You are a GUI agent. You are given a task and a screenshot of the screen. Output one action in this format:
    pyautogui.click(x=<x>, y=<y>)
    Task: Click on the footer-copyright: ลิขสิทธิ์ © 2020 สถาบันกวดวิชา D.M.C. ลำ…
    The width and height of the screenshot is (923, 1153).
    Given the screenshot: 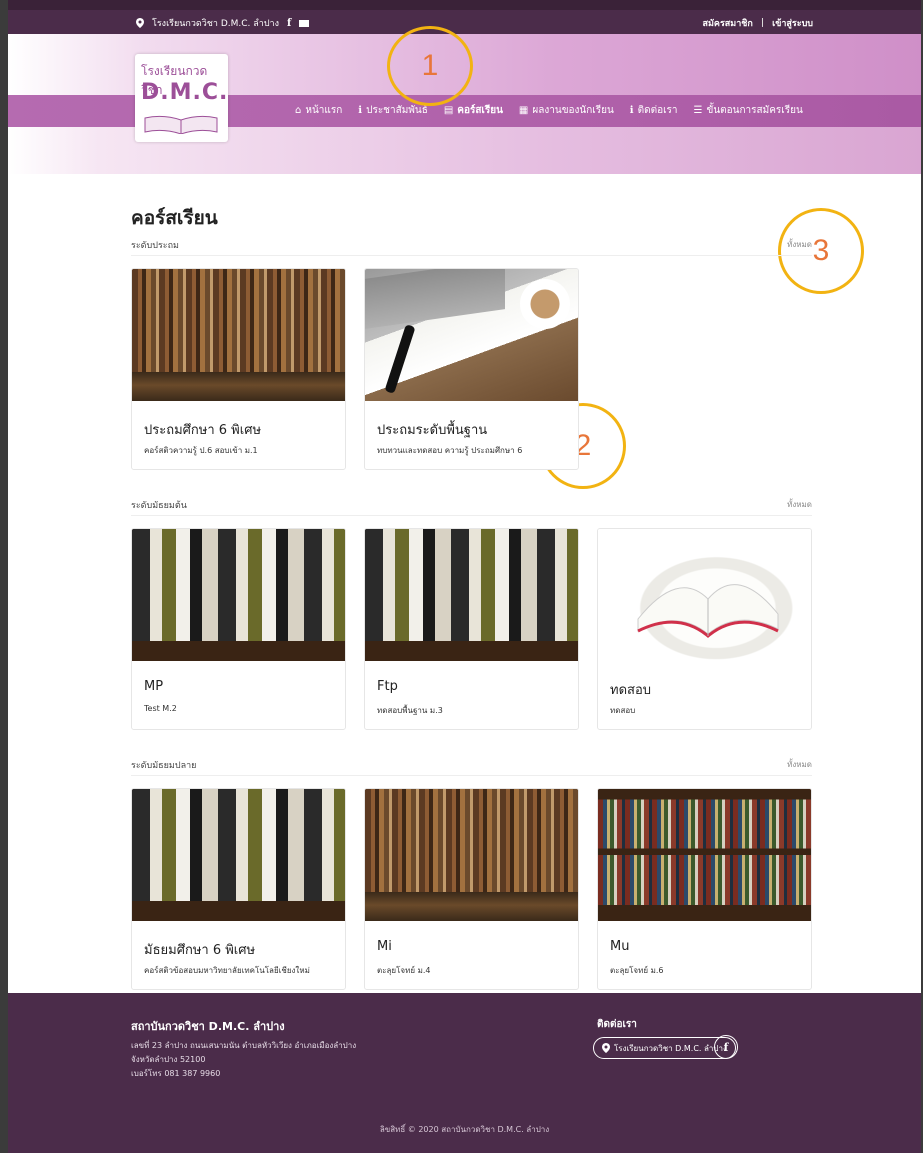 What is the action you would take?
    pyautogui.click(x=464, y=1129)
    